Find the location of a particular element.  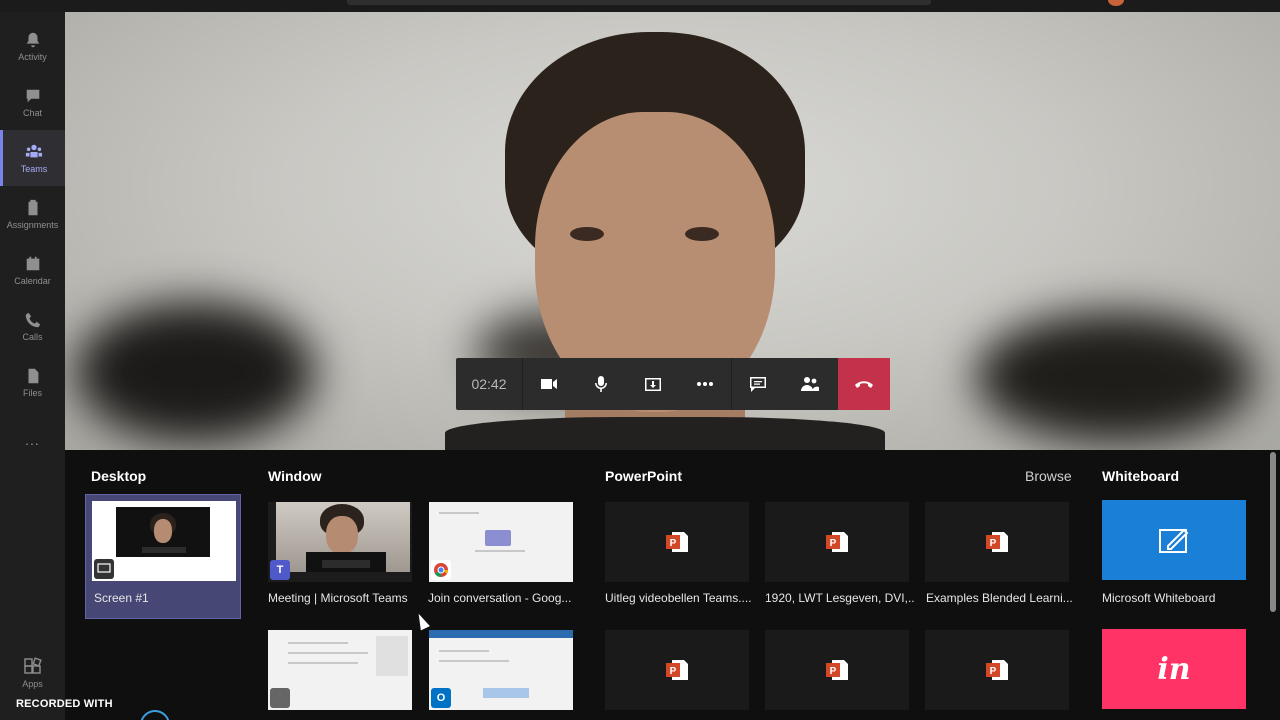

invision-logo: in is located at coordinates (1174, 669).